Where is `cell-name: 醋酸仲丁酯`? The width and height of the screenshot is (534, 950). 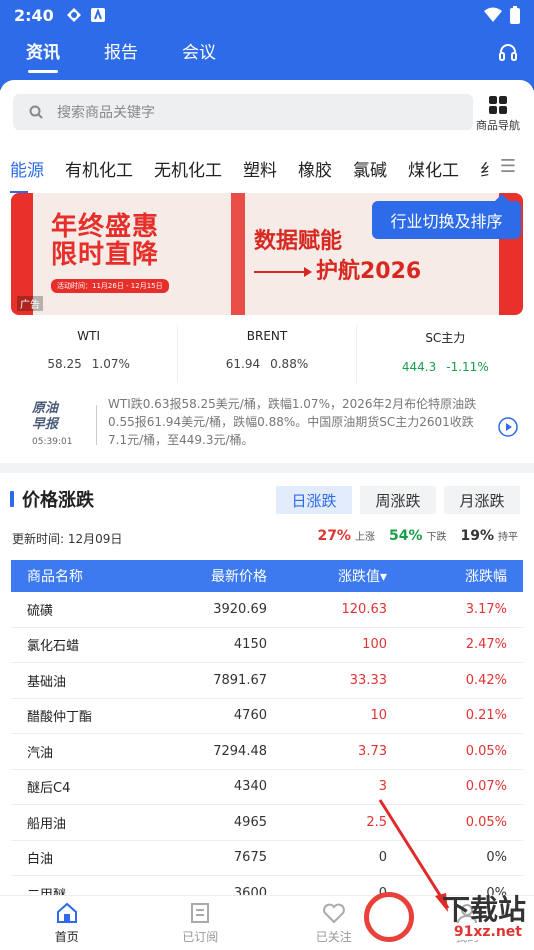 cell-name: 醋酸仲丁酯 is located at coordinates (60, 718).